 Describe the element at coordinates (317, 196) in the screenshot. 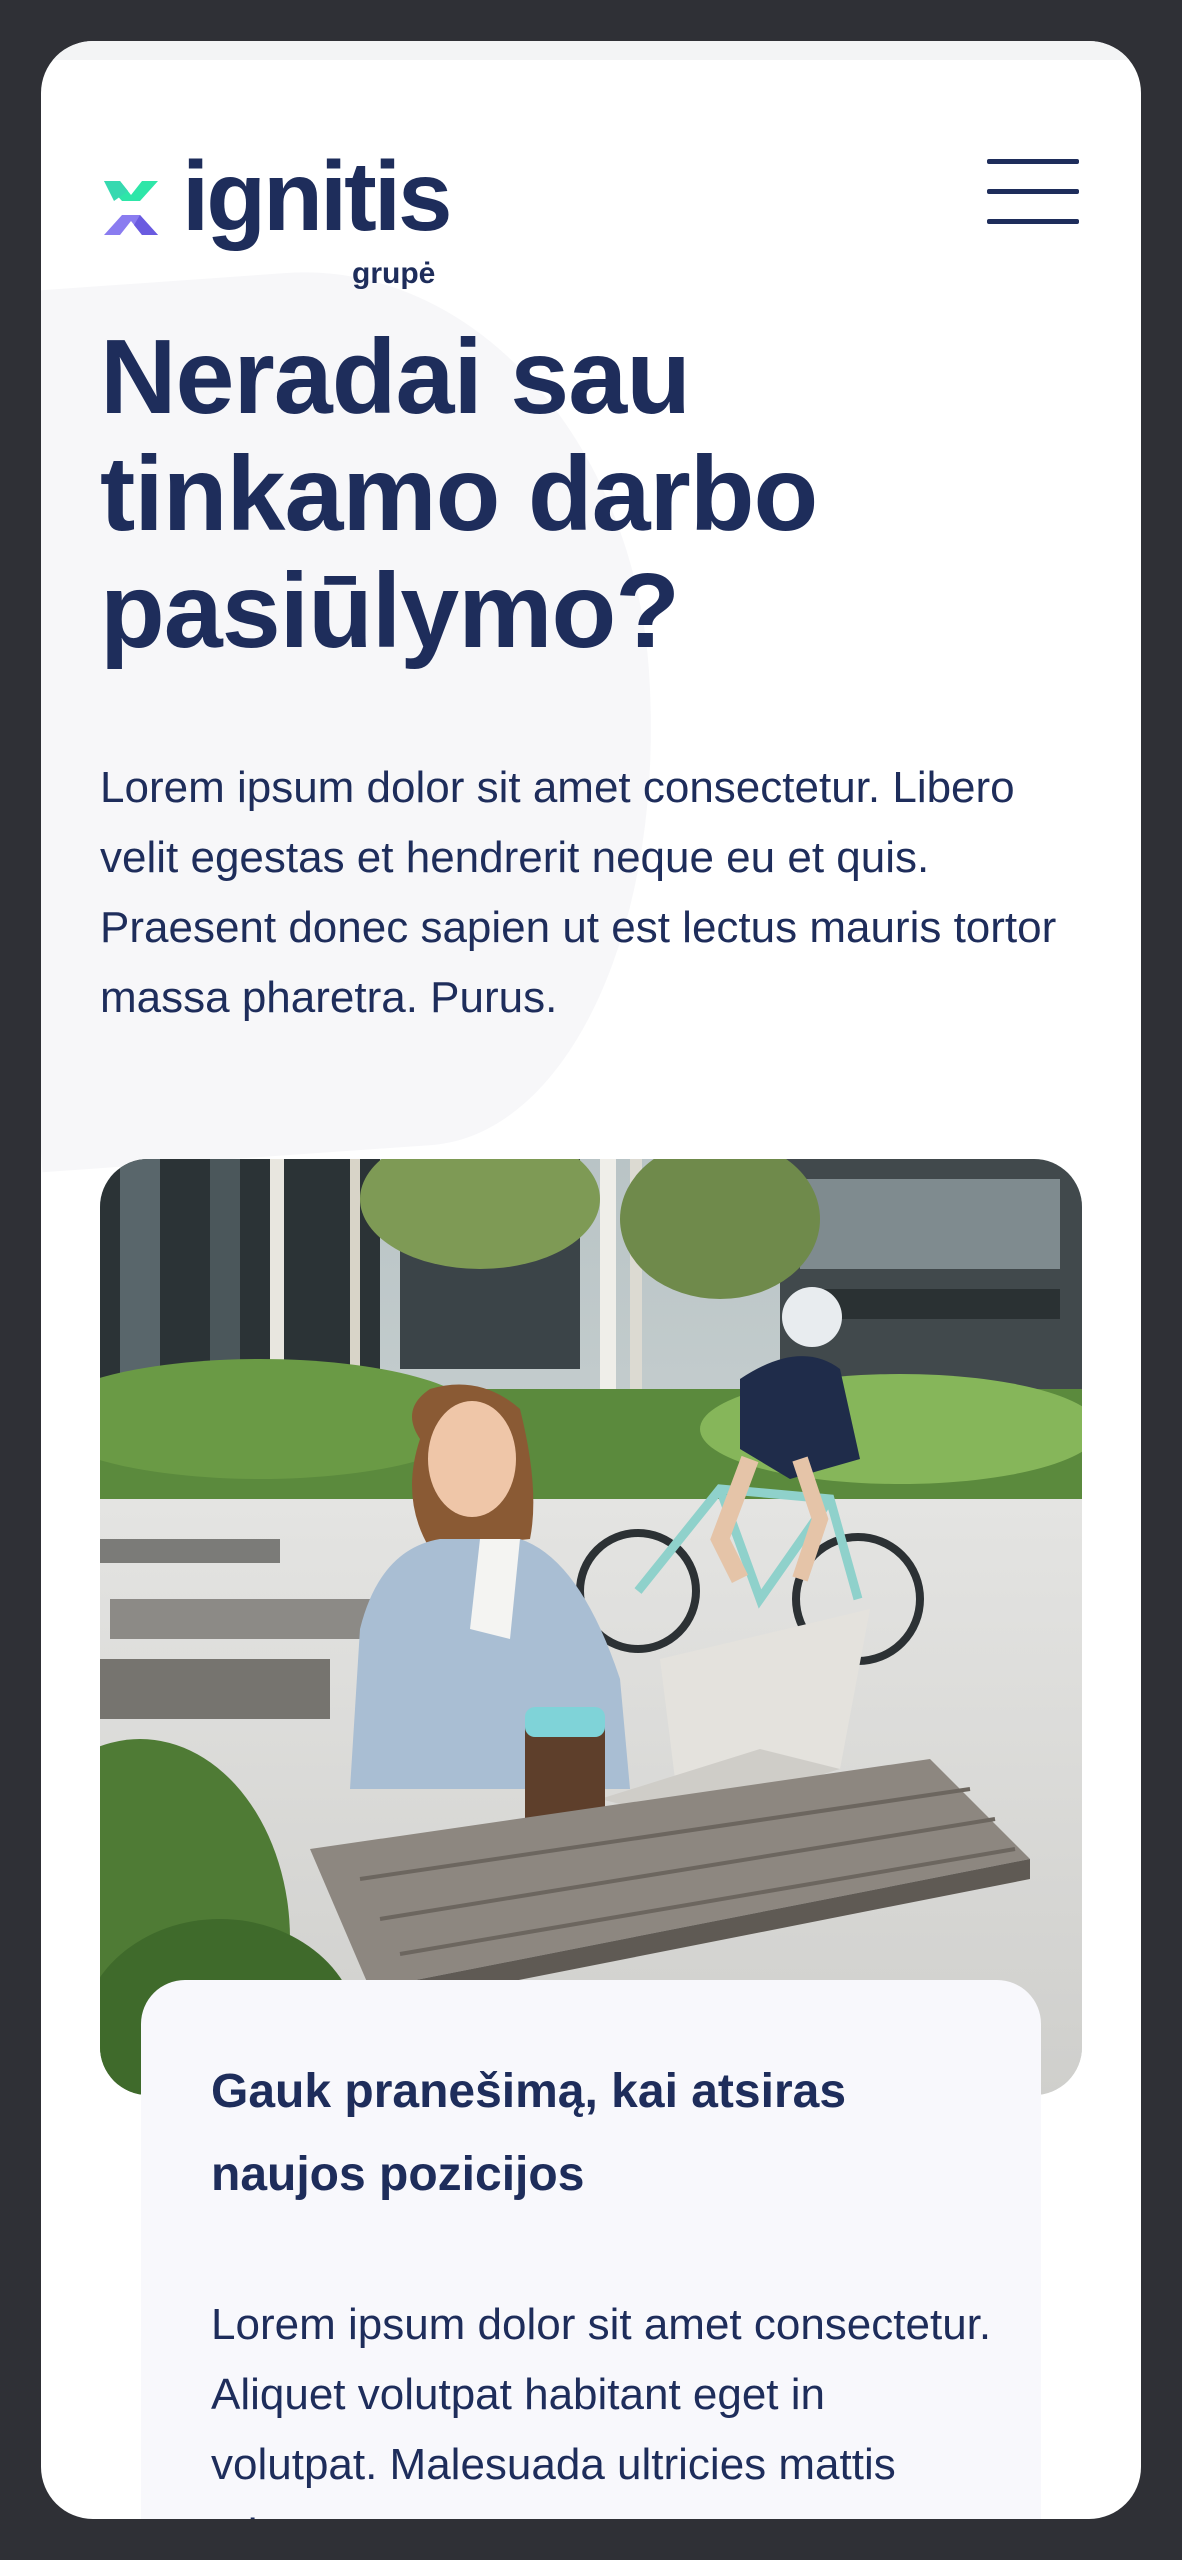

I see `logo-wordmark: ignitis` at that location.